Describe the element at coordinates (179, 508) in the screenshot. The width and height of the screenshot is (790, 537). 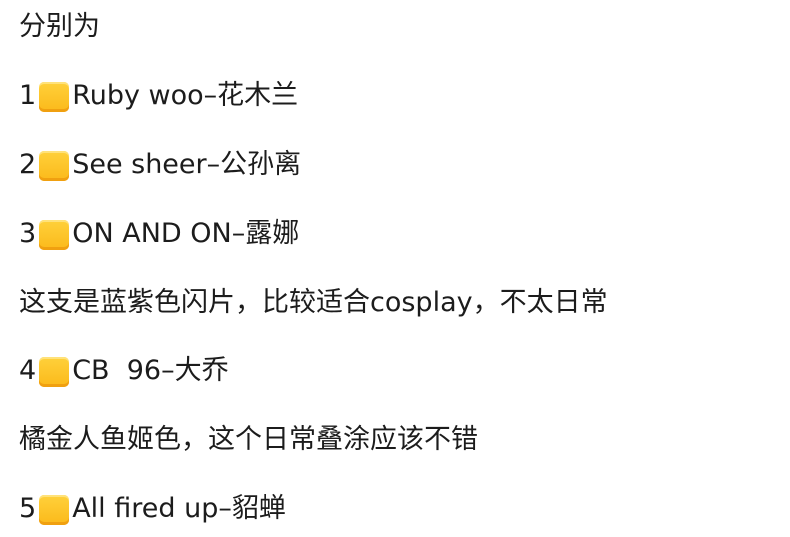
I see `item-text: All fired up–貂蝉` at that location.